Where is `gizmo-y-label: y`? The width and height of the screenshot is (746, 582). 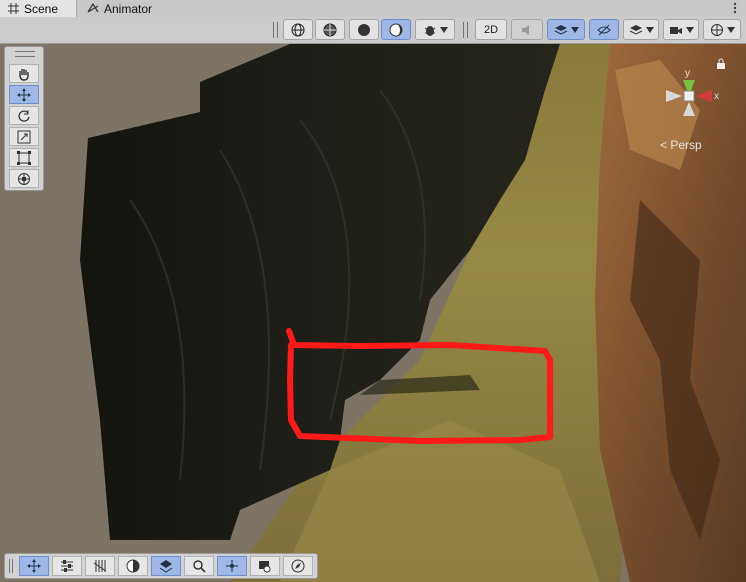 gizmo-y-label: y is located at coordinates (687, 73).